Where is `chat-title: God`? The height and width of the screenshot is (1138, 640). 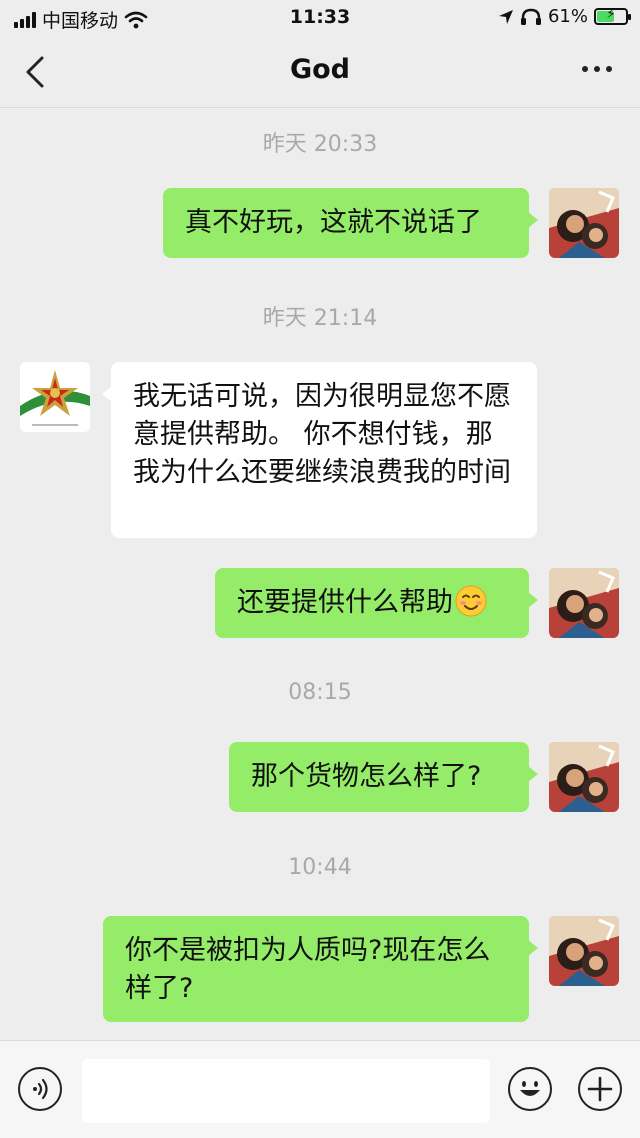
chat-title: God is located at coordinates (320, 69).